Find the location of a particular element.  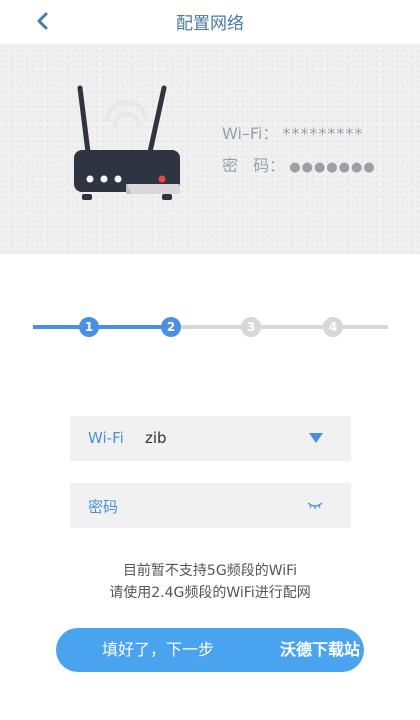

next-step-label: 填好了，下一步 is located at coordinates (157, 649).